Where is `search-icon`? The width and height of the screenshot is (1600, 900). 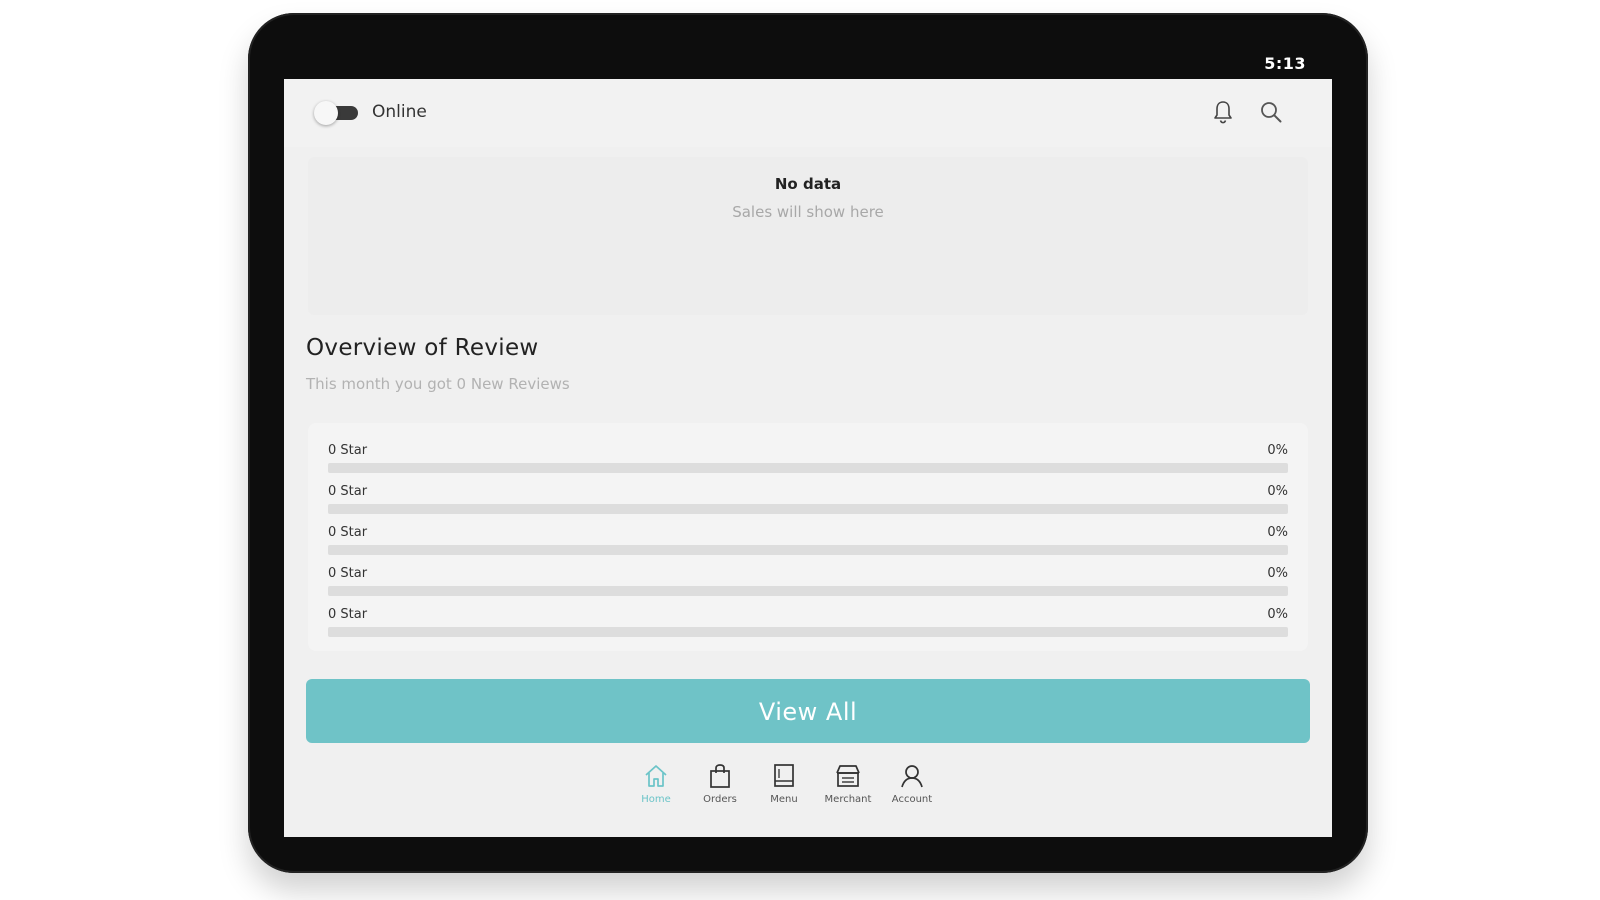
search-icon is located at coordinates (1271, 112).